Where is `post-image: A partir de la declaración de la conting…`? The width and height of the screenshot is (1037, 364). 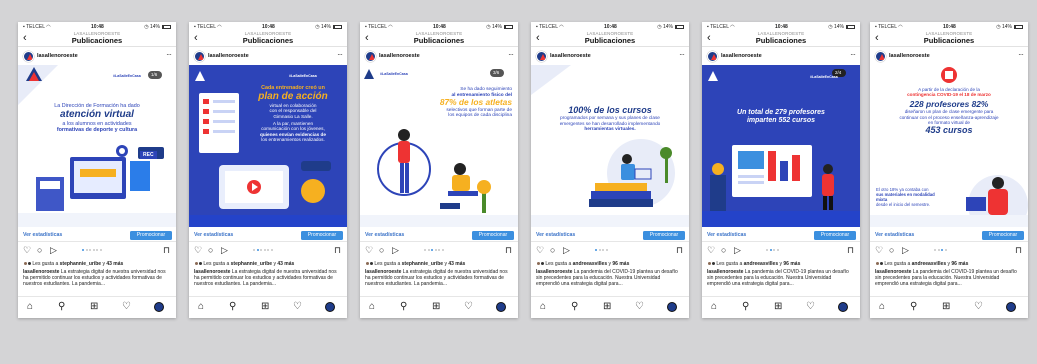 post-image: A partir de la declaración de la conting… is located at coordinates (949, 146).